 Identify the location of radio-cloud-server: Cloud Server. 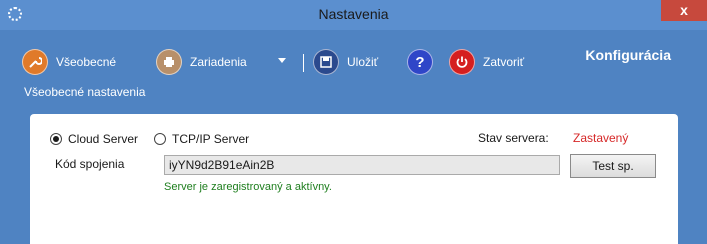
(94, 139).